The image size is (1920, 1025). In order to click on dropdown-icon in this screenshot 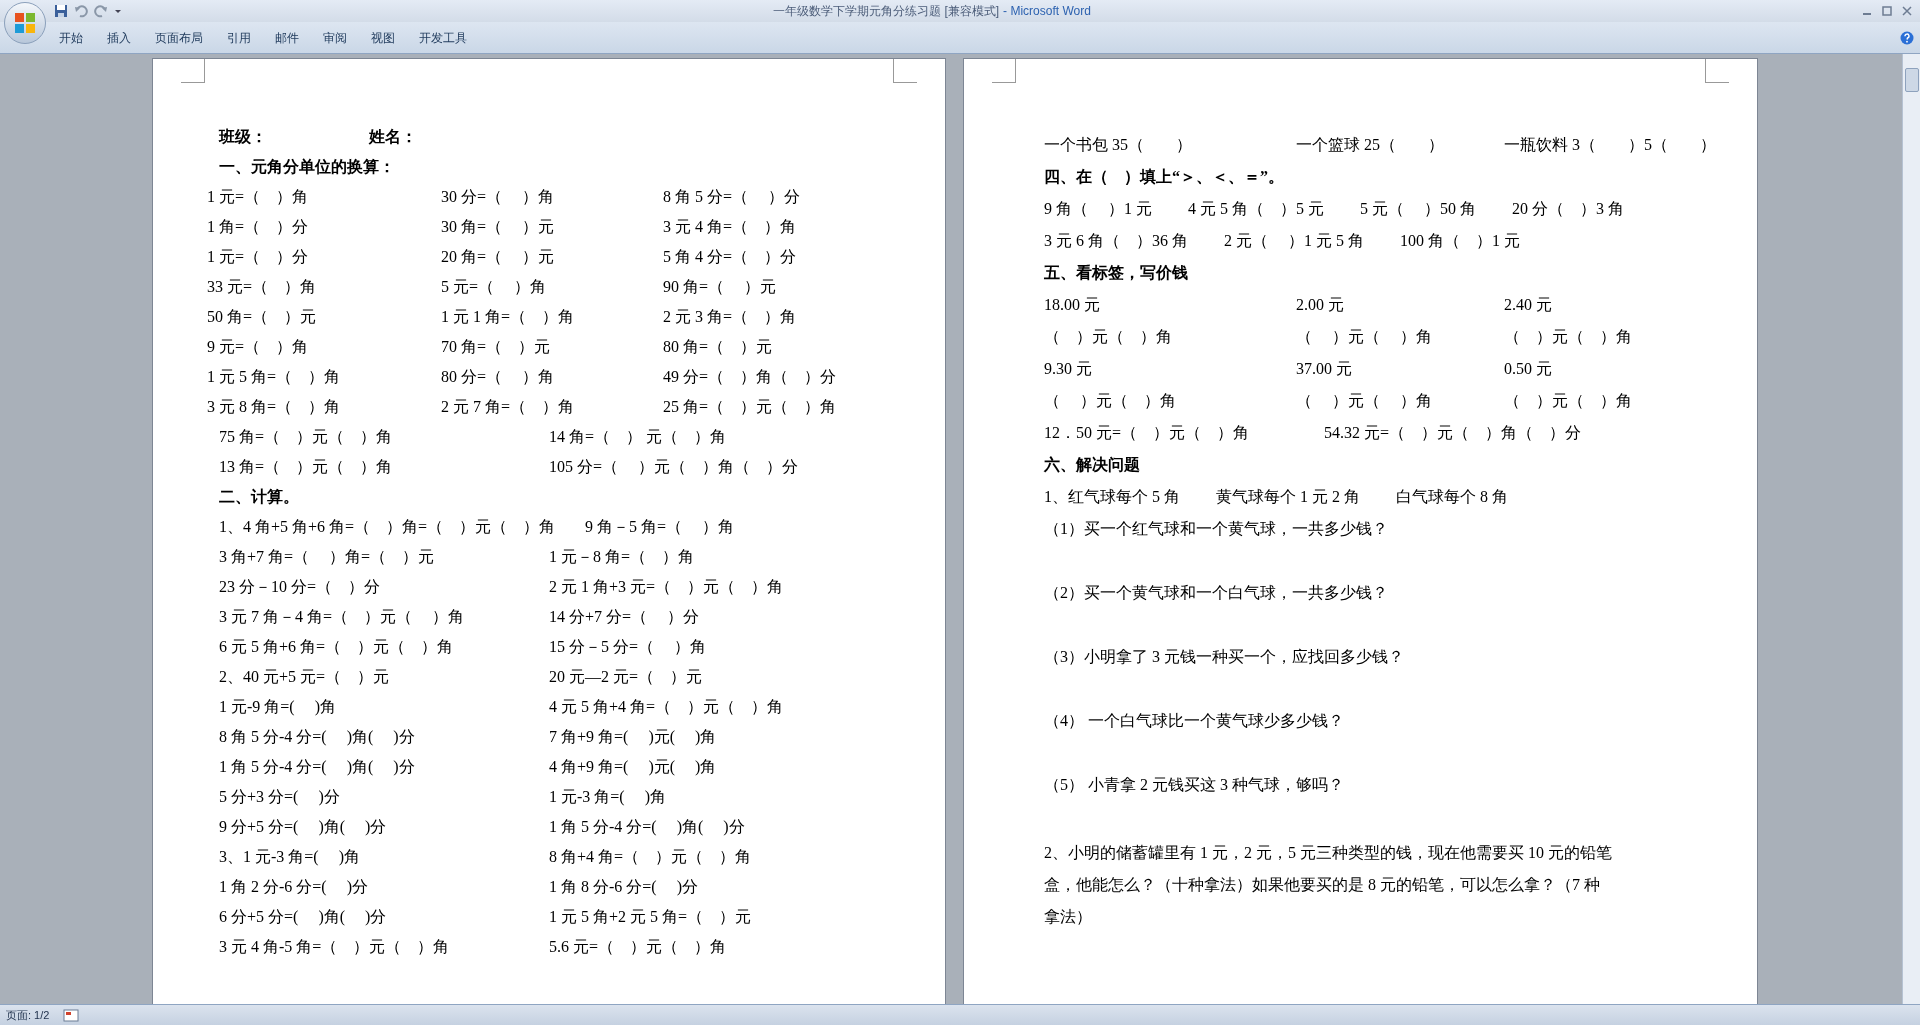, I will do `click(118, 11)`.